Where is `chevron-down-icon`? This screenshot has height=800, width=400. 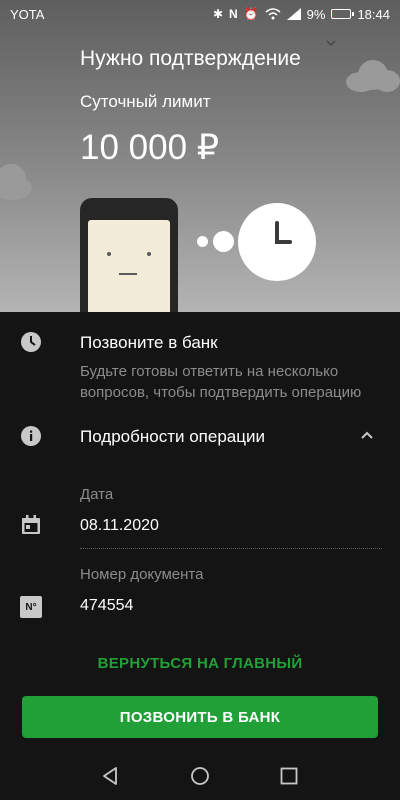 chevron-down-icon is located at coordinates (331, 43).